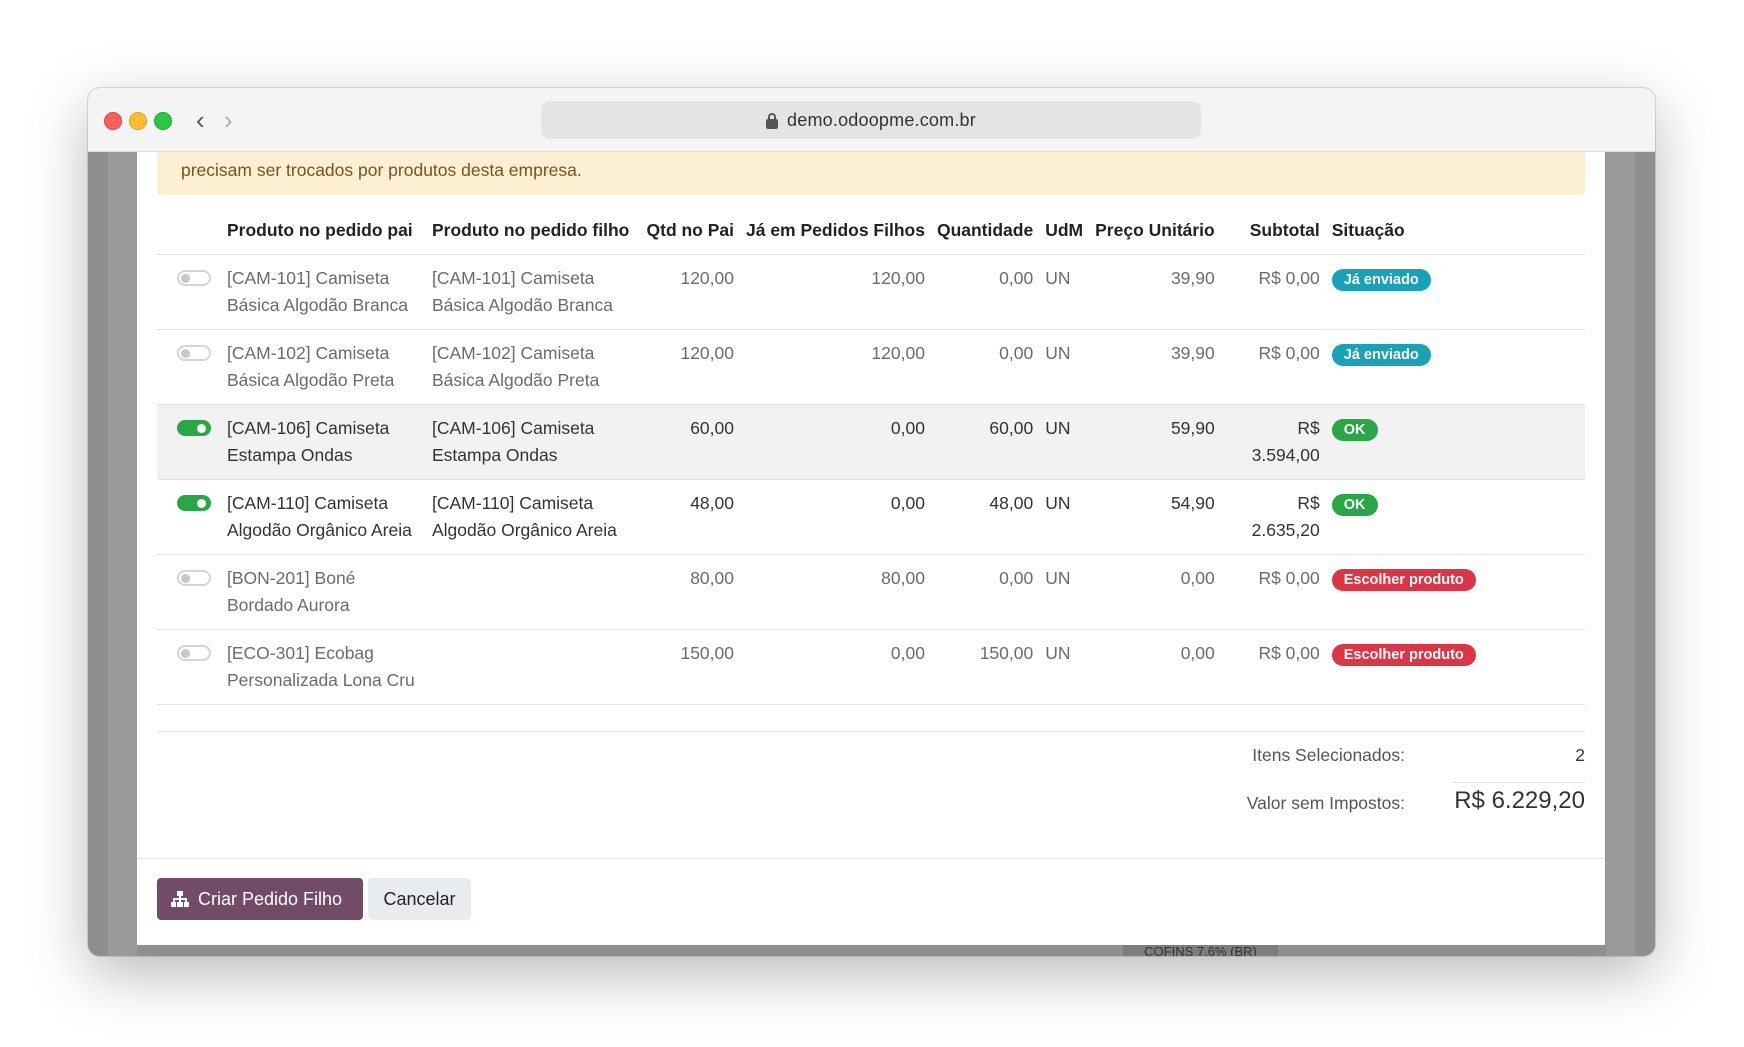  What do you see at coordinates (1155, 231) in the screenshot?
I see `header-unit-price: Preço Unitário` at bounding box center [1155, 231].